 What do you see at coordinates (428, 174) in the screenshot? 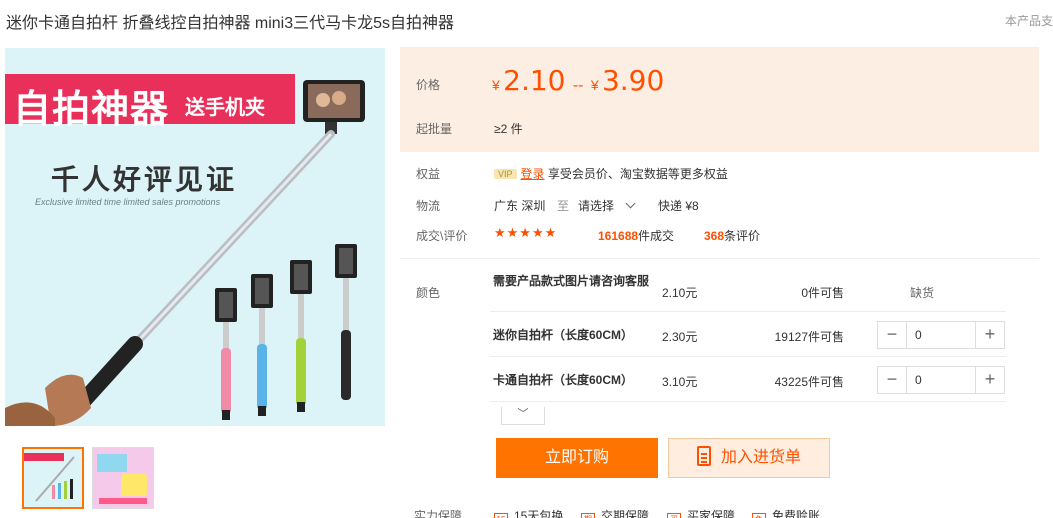
I see `rights-label: 权益` at bounding box center [428, 174].